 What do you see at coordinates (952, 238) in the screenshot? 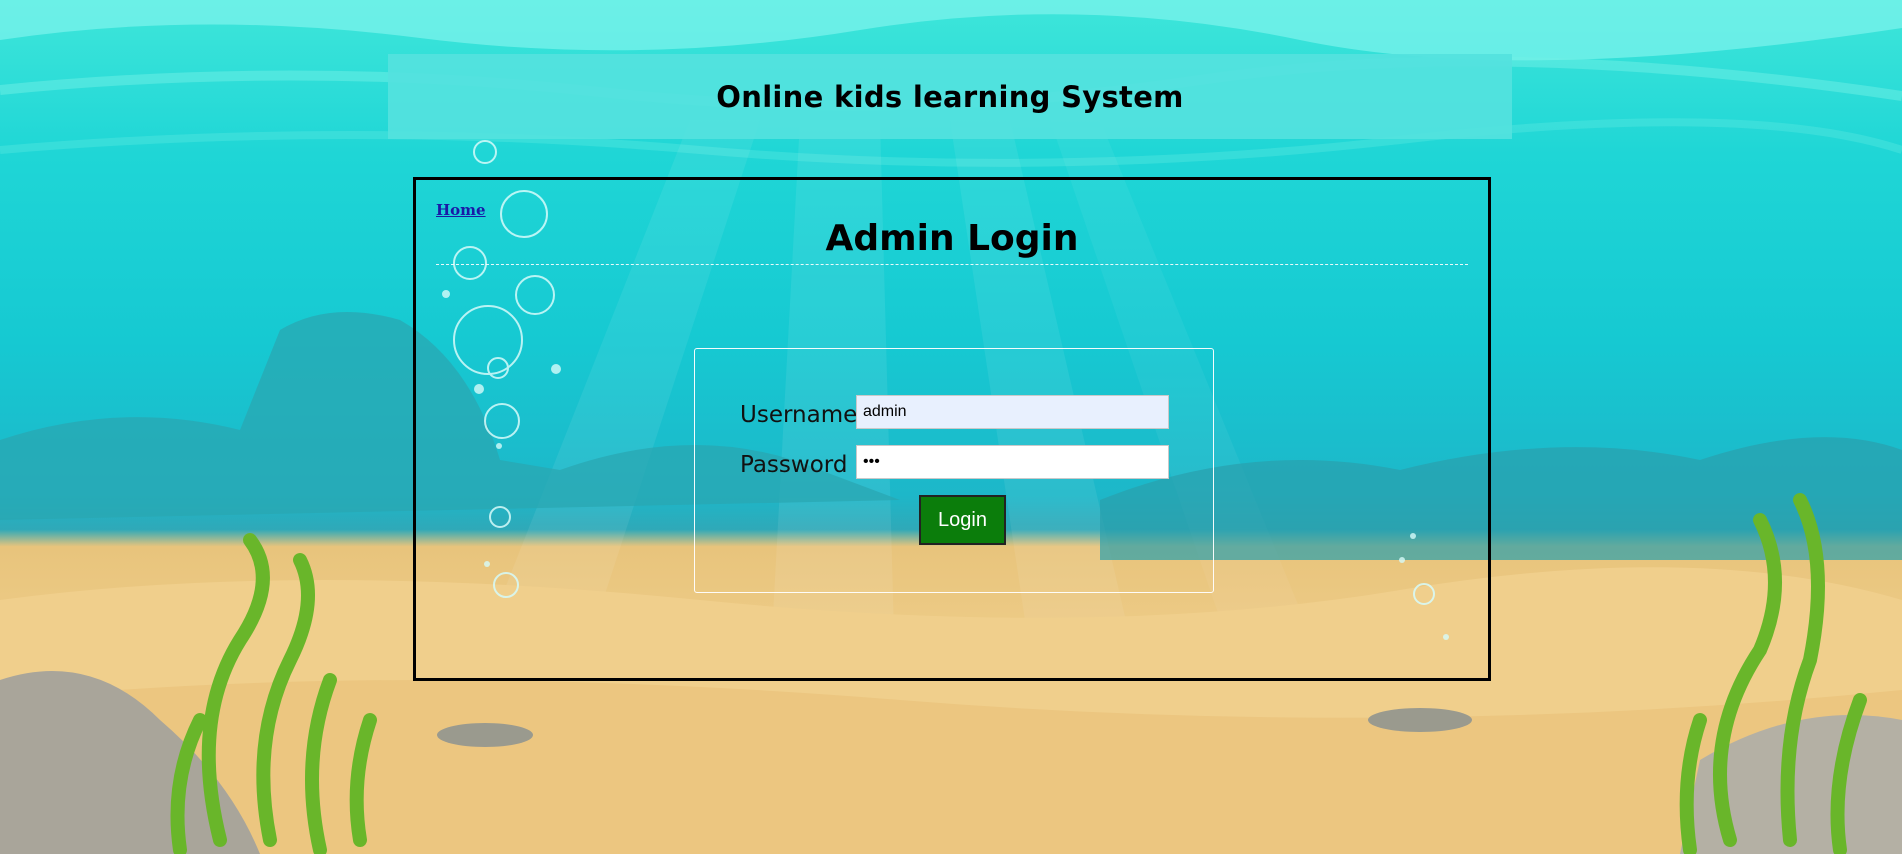
I see `page-title: Admin Login` at bounding box center [952, 238].